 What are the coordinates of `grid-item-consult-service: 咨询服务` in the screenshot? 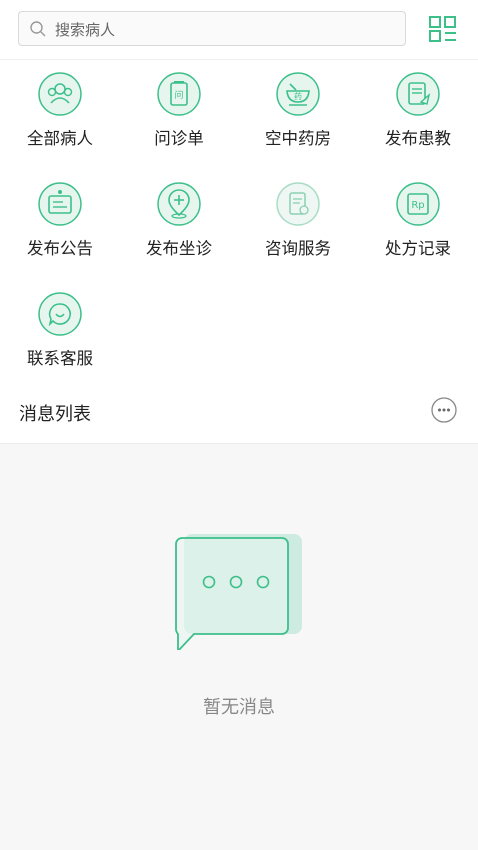 It's located at (298, 215).